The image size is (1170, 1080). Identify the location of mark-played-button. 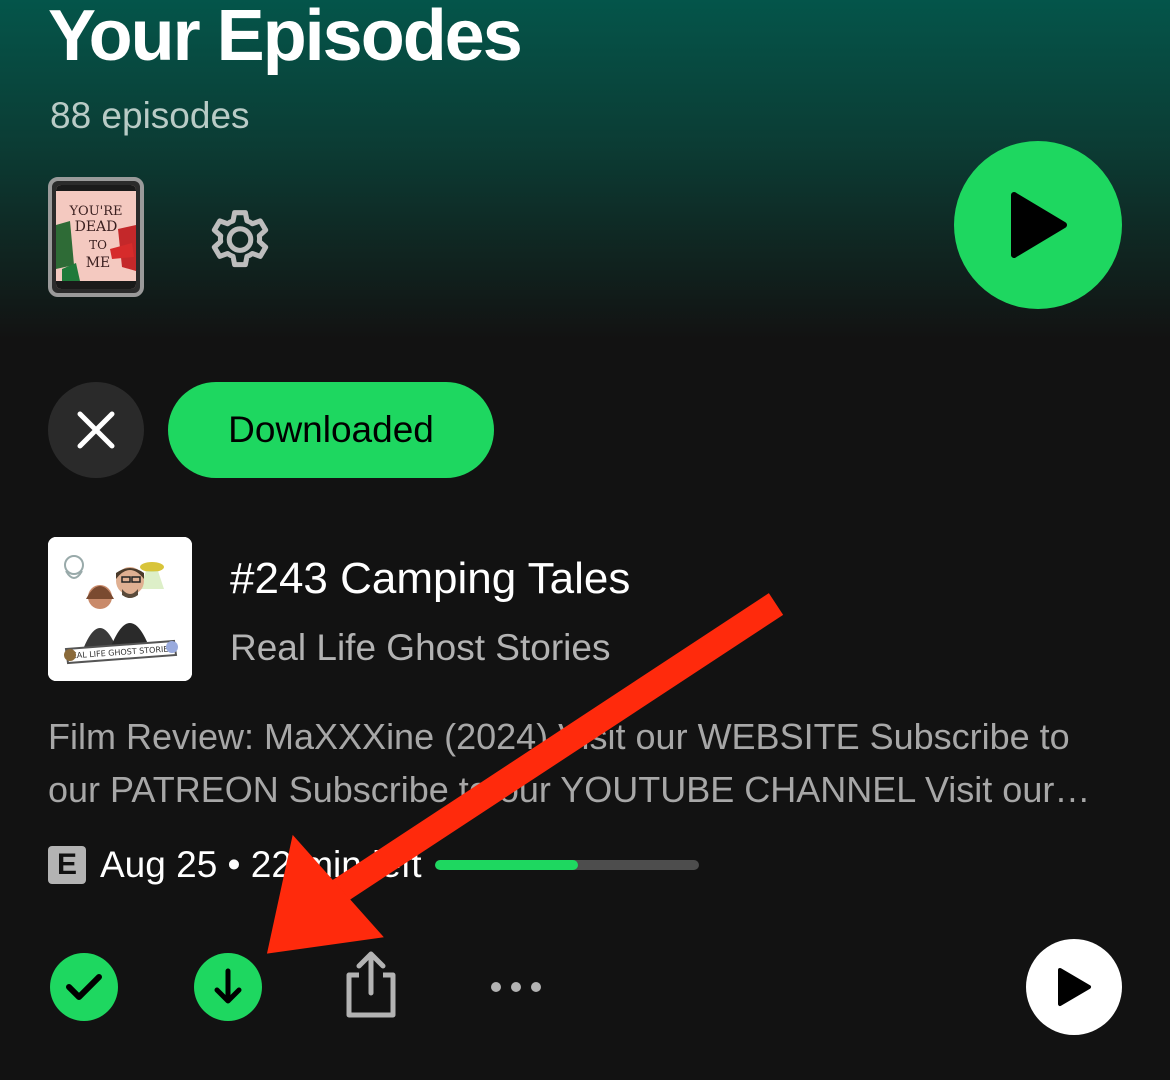
(84, 987).